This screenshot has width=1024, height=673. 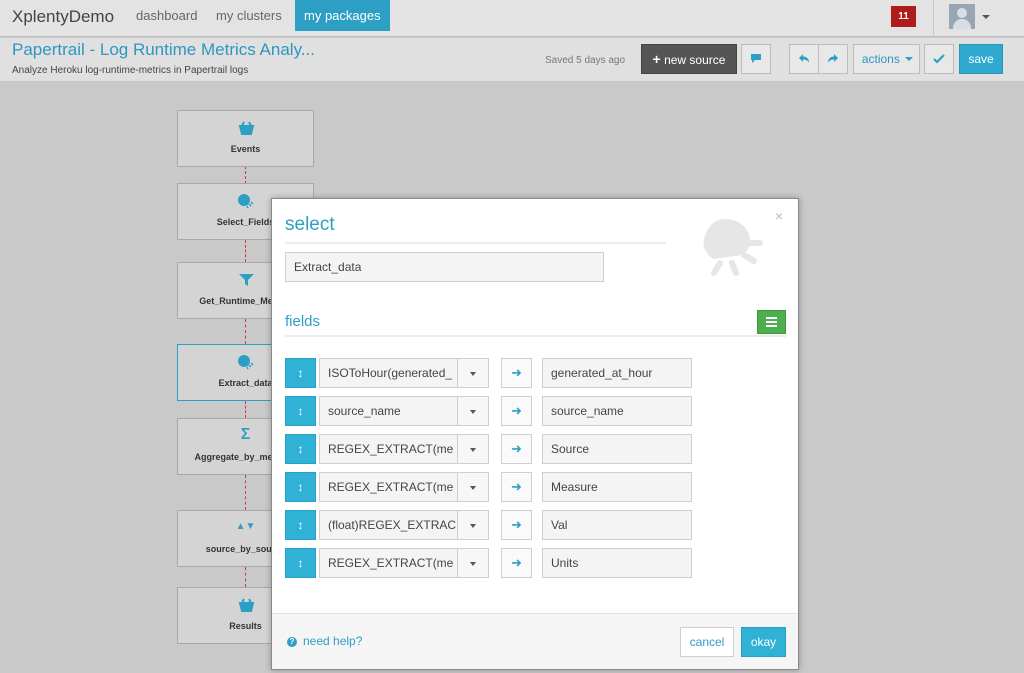 I want to click on validate-button, so click(x=939, y=59).